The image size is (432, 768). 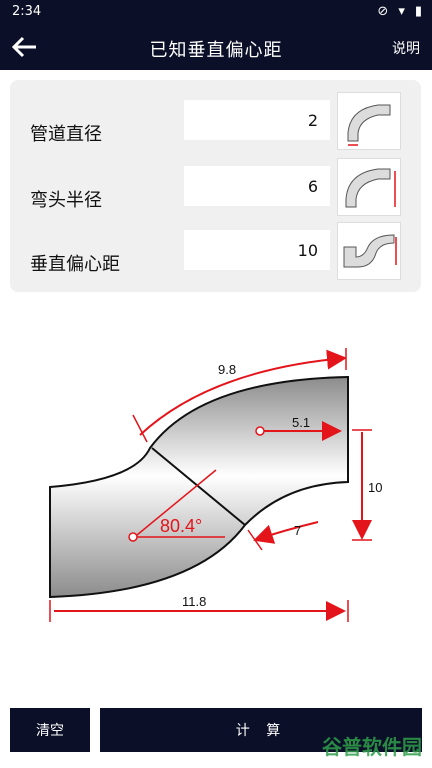 What do you see at coordinates (369, 187) in the screenshot?
I see `bend-radius-thumbnail` at bounding box center [369, 187].